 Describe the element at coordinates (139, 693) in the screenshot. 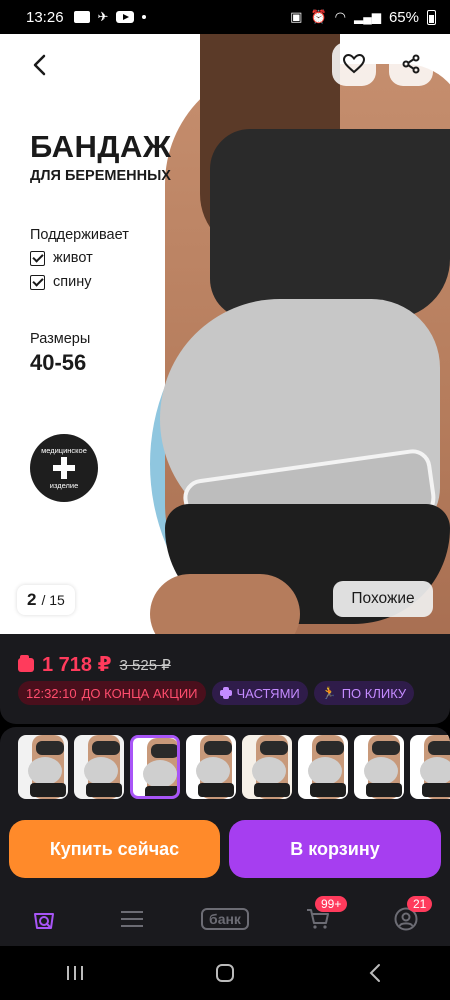

I see `timer-text: ДО КОНЦА АКЦИИ` at that location.